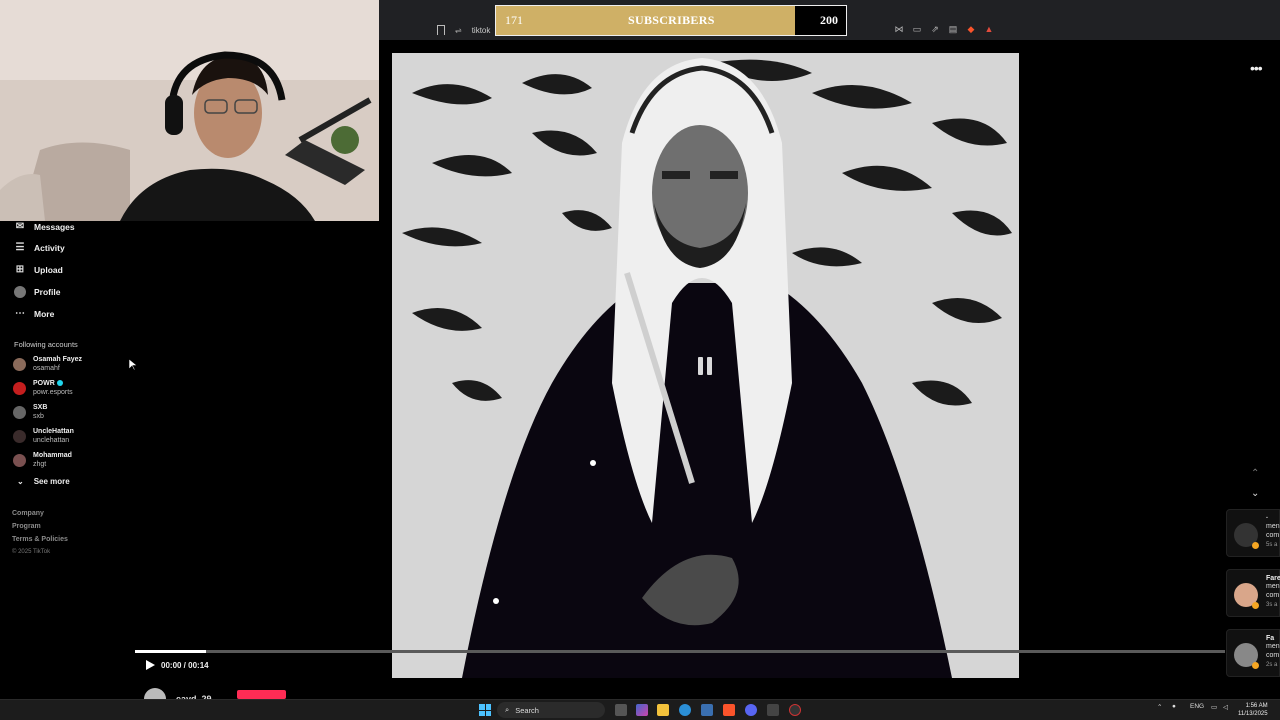 Image resolution: width=1280 pixels, height=720 pixels. I want to click on windows-start-icon, so click(485, 710).